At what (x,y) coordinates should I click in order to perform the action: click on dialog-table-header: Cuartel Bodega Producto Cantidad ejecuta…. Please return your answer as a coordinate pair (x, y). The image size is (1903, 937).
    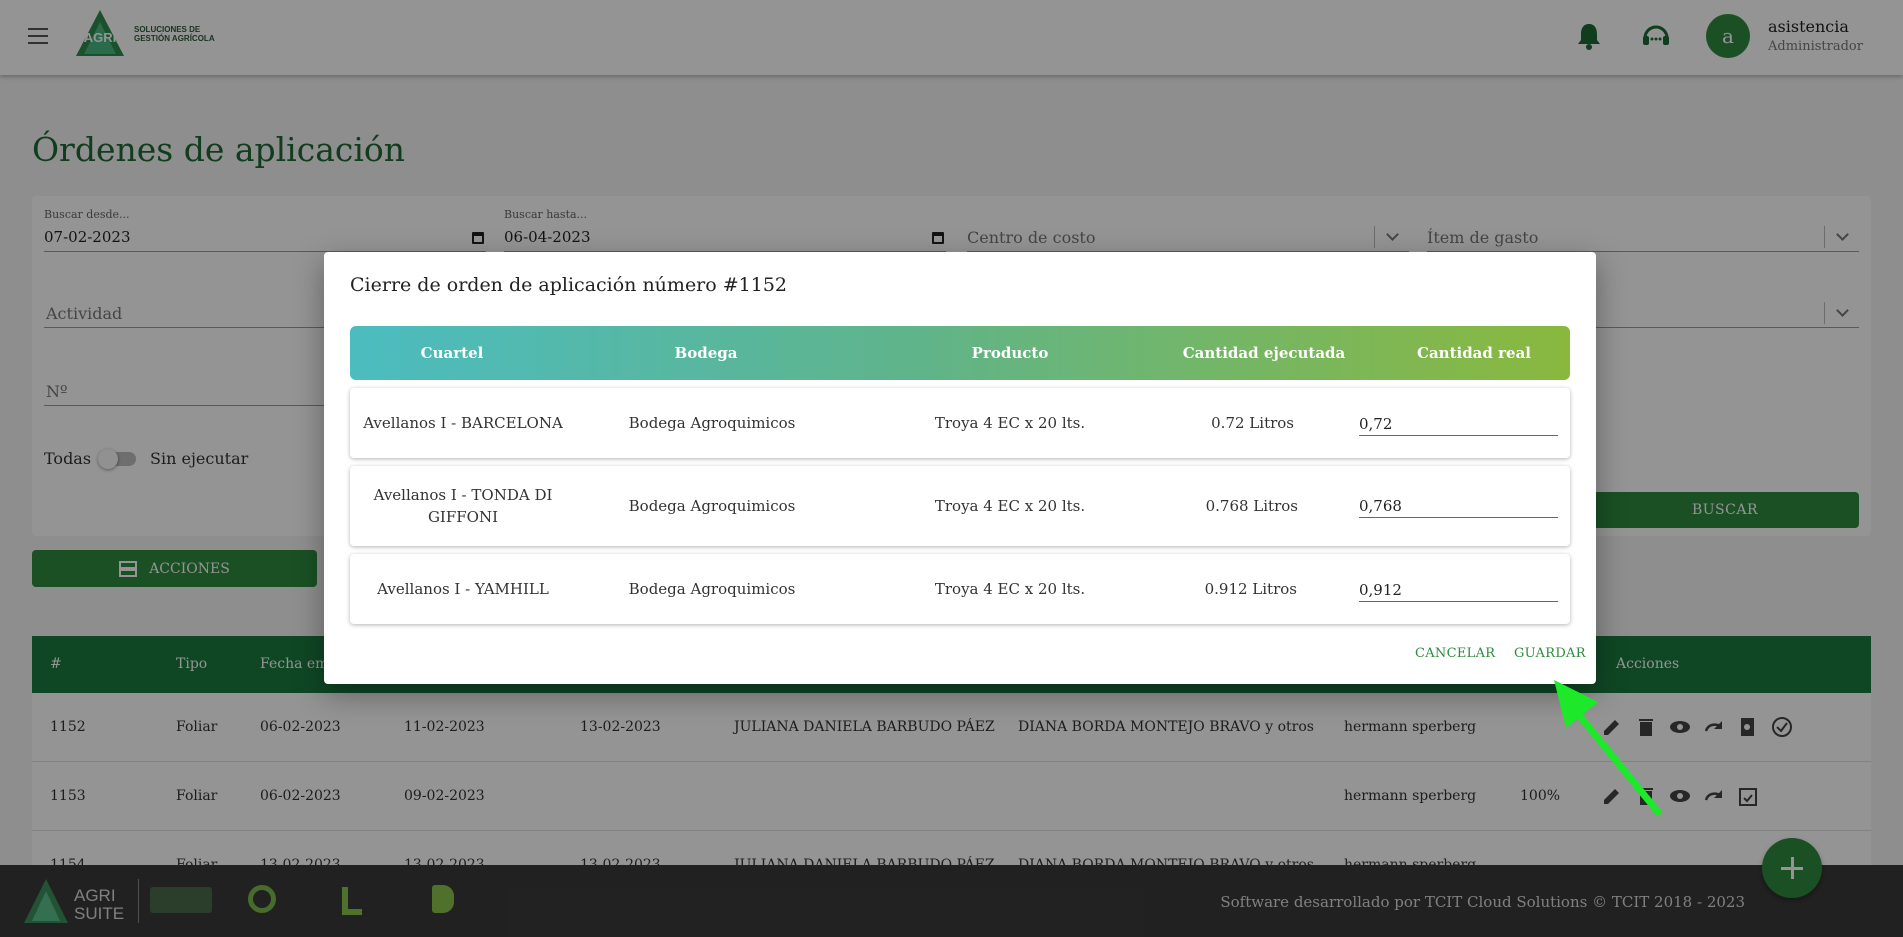
    Looking at the image, I should click on (960, 353).